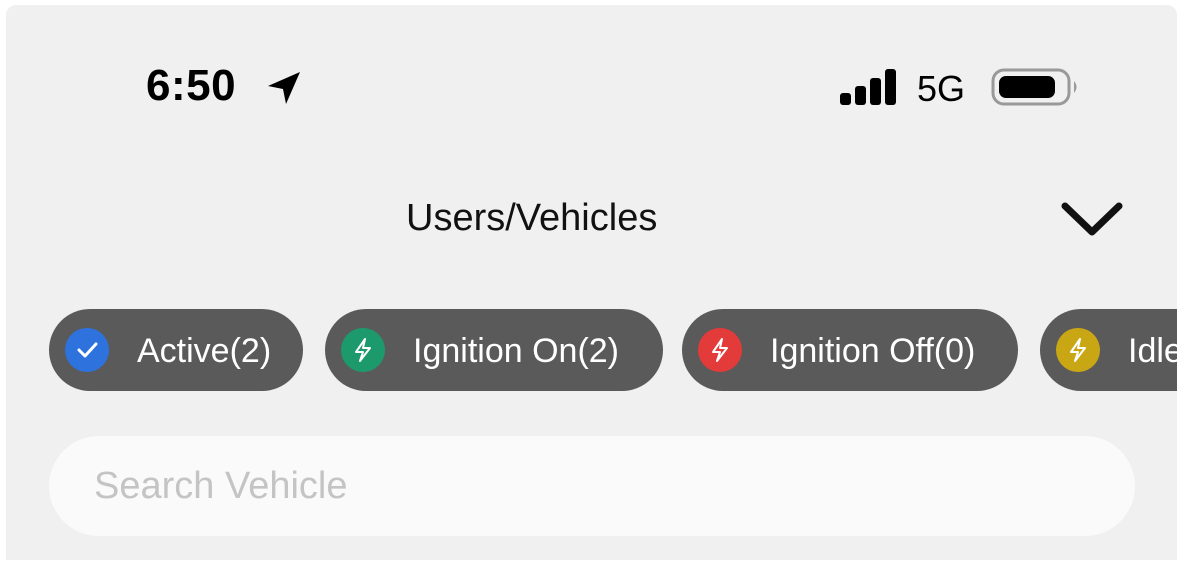 This screenshot has width=1177, height=565. I want to click on chevron-down-icon, so click(1092, 220).